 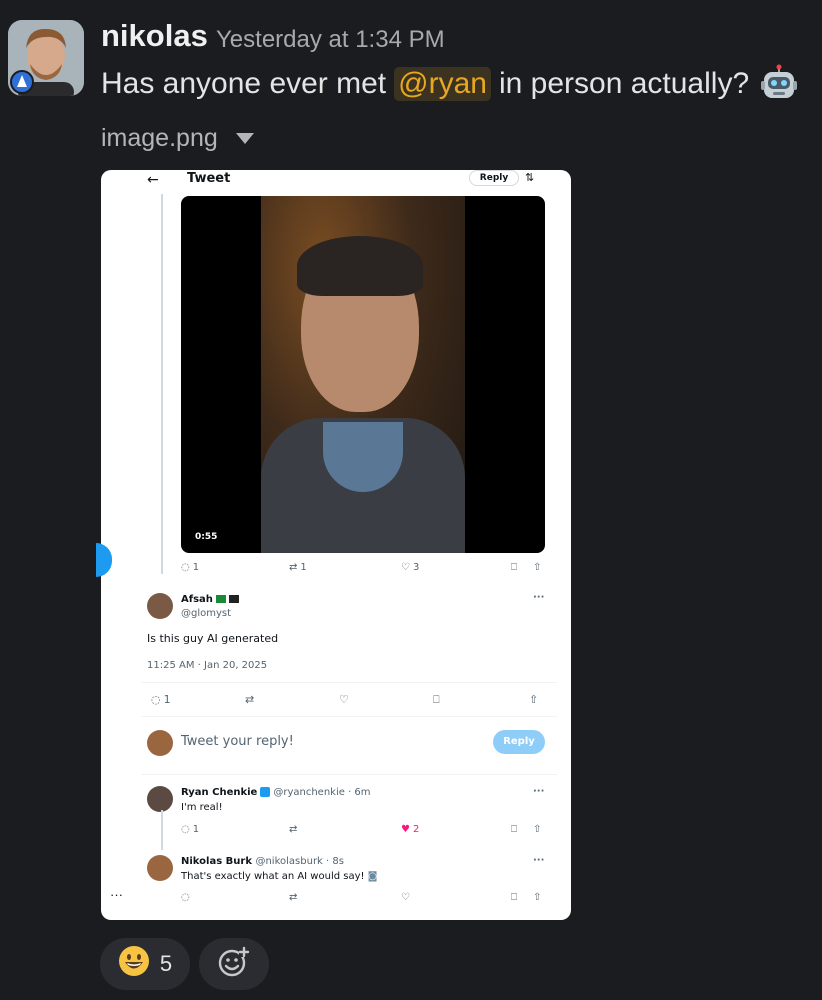 I want to click on compose-reply-button: Reply, so click(x=519, y=742).